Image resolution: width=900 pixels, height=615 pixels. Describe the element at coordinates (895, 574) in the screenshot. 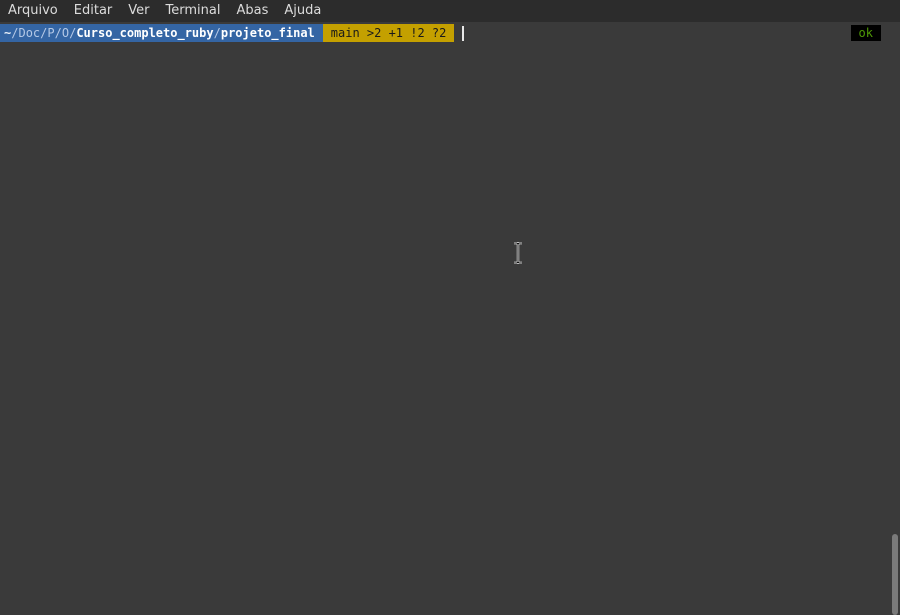

I see `scrollbar-thumb` at that location.